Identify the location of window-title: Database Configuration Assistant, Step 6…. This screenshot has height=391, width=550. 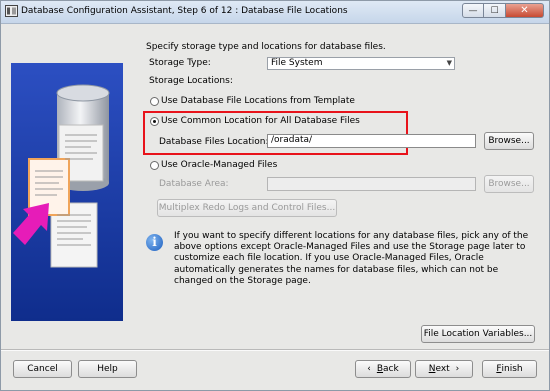
(184, 11).